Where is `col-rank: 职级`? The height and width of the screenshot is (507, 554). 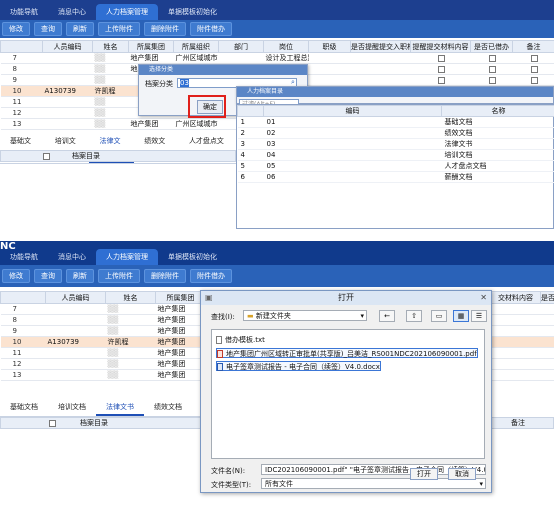
col-rank: 职级 is located at coordinates (329, 46).